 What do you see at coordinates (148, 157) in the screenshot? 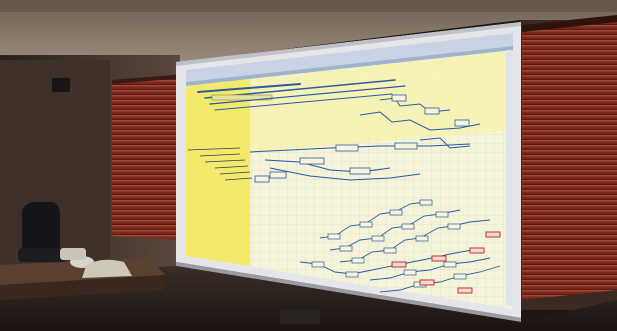
I see `window-blind-left-icon` at bounding box center [148, 157].